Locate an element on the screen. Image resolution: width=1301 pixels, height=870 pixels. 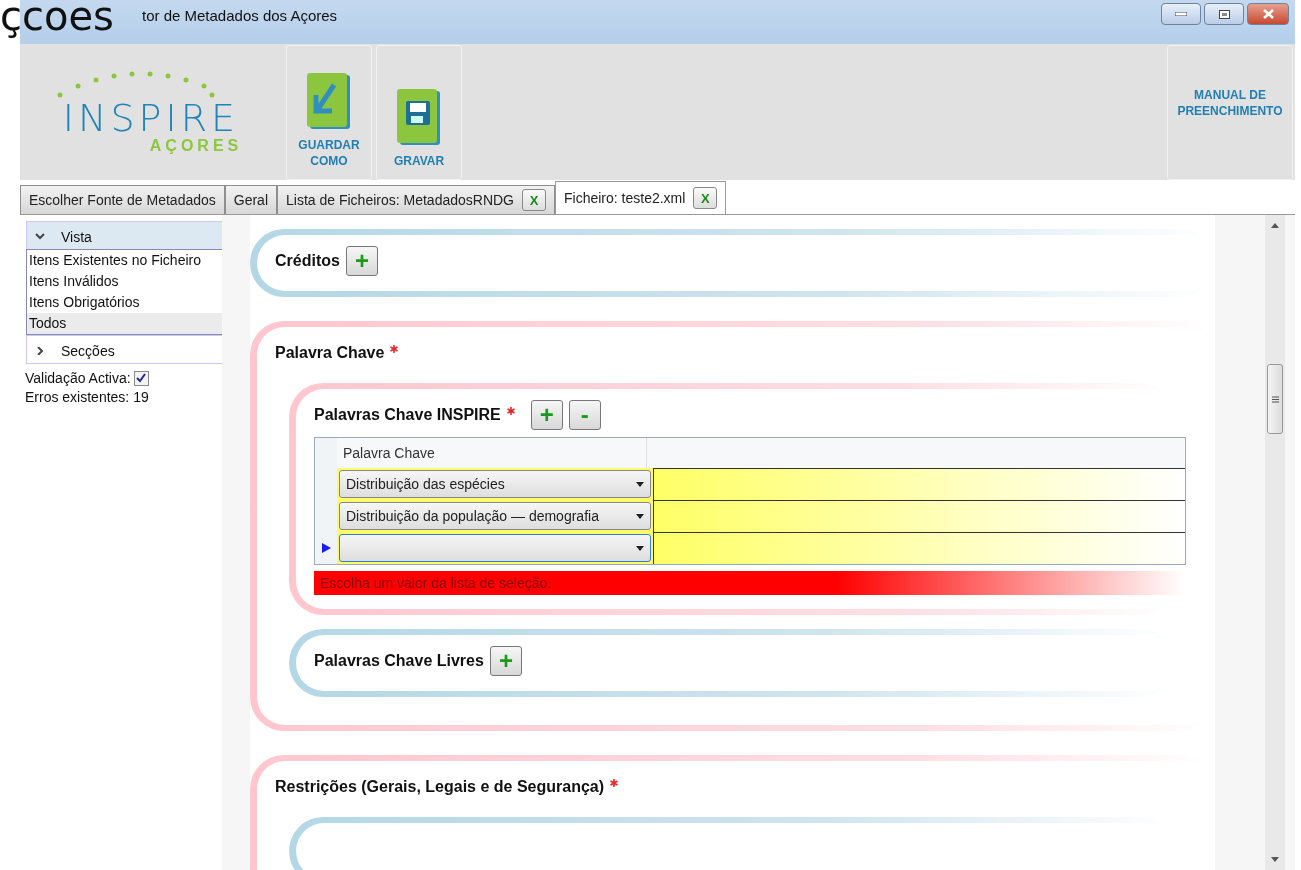
validation-label: Validação Activa: is located at coordinates (78, 378).